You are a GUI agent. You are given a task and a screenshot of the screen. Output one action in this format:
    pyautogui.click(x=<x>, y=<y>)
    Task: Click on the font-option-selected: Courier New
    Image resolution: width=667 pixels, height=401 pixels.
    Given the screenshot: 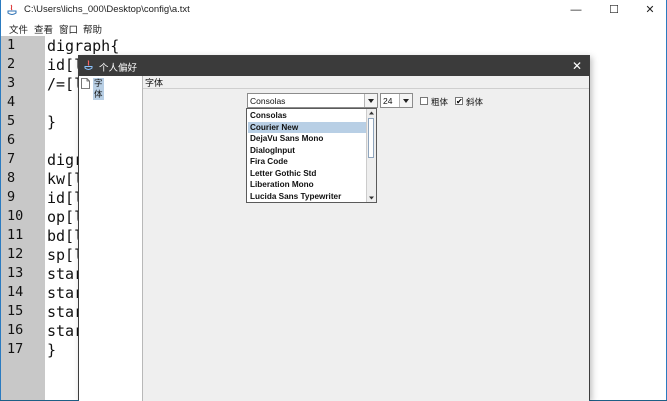 What is the action you would take?
    pyautogui.click(x=307, y=127)
    